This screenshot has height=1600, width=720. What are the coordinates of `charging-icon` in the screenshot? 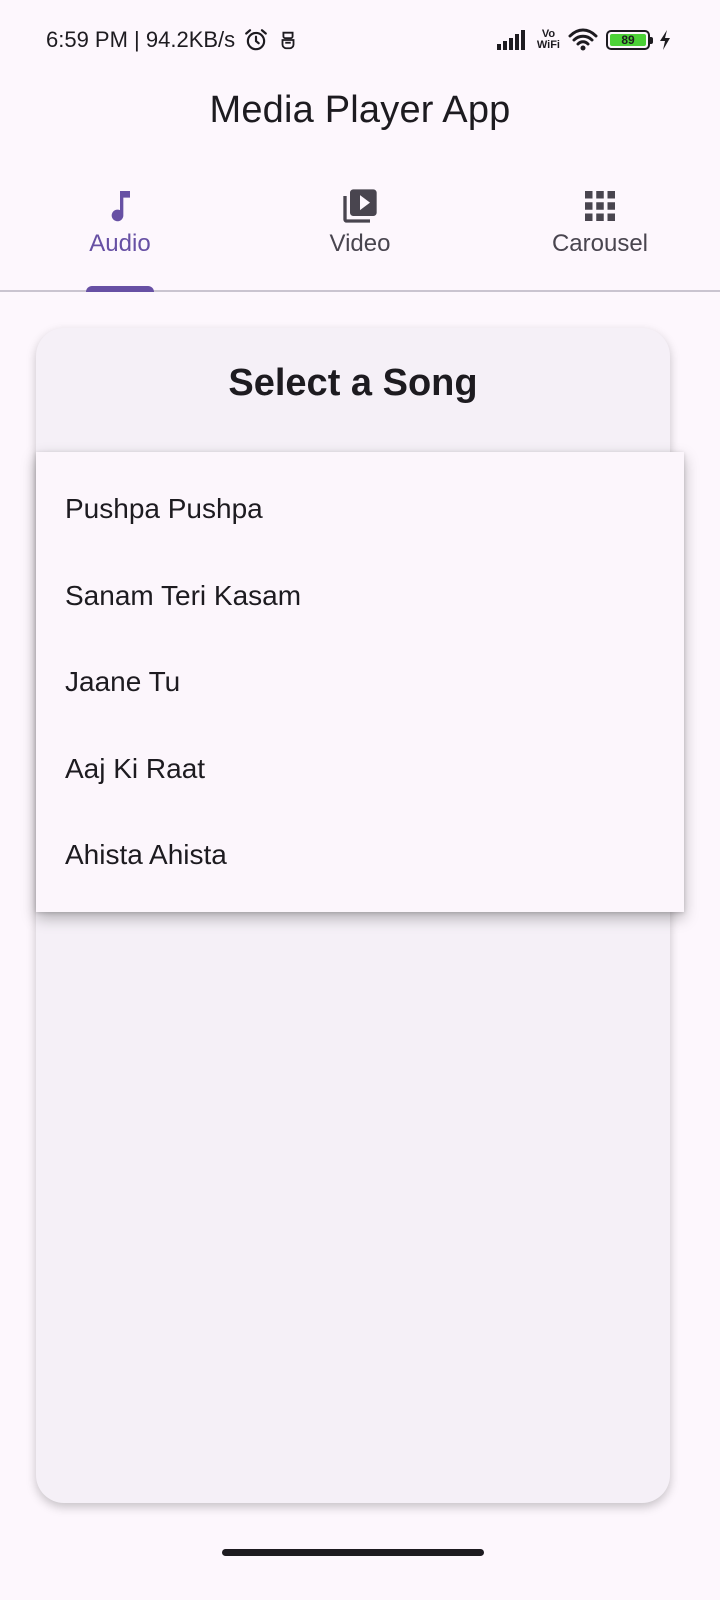 It's located at (665, 40).